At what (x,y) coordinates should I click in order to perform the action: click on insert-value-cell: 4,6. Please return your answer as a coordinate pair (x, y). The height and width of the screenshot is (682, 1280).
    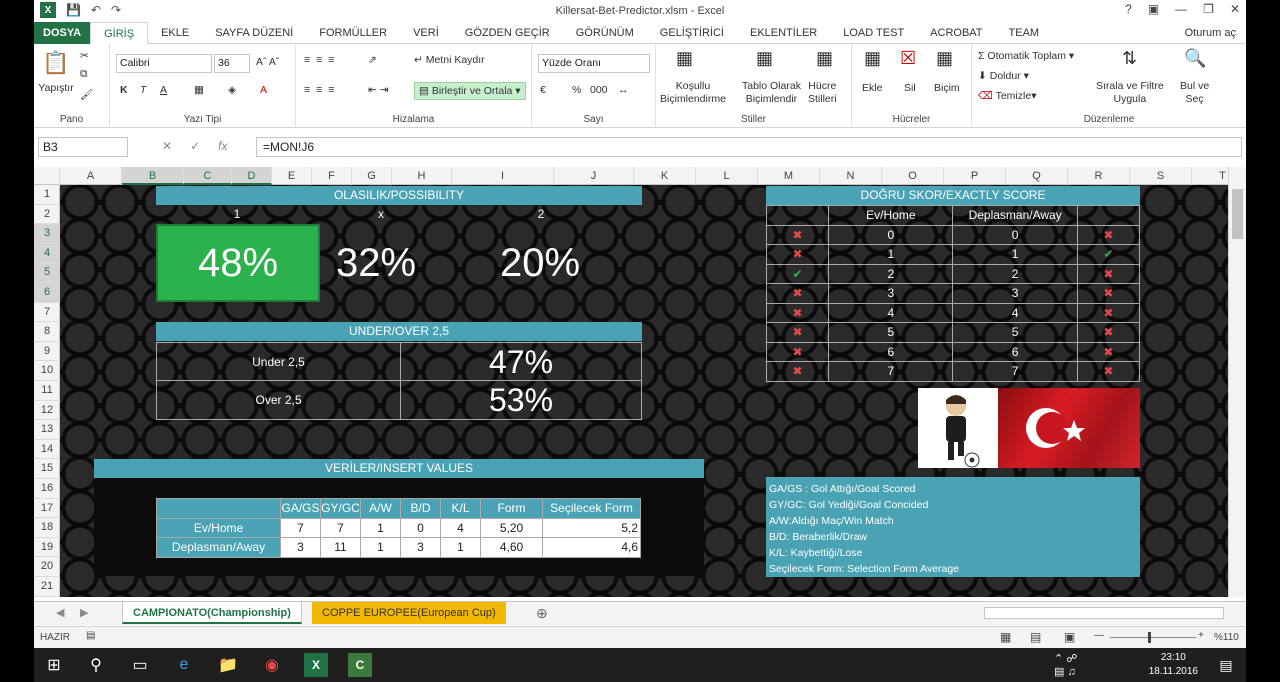
    Looking at the image, I should click on (591, 547).